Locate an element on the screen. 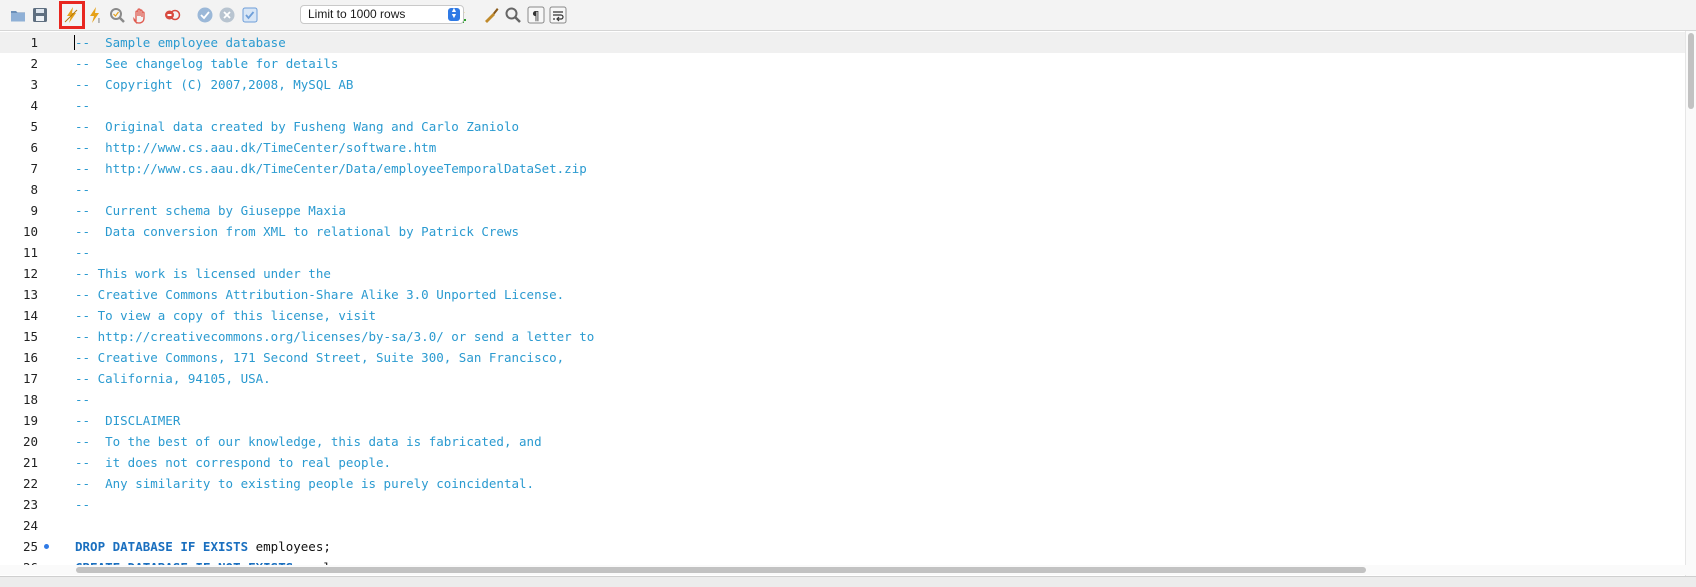 This screenshot has width=1696, height=587. horizontal-scrollbar is located at coordinates (843, 570).